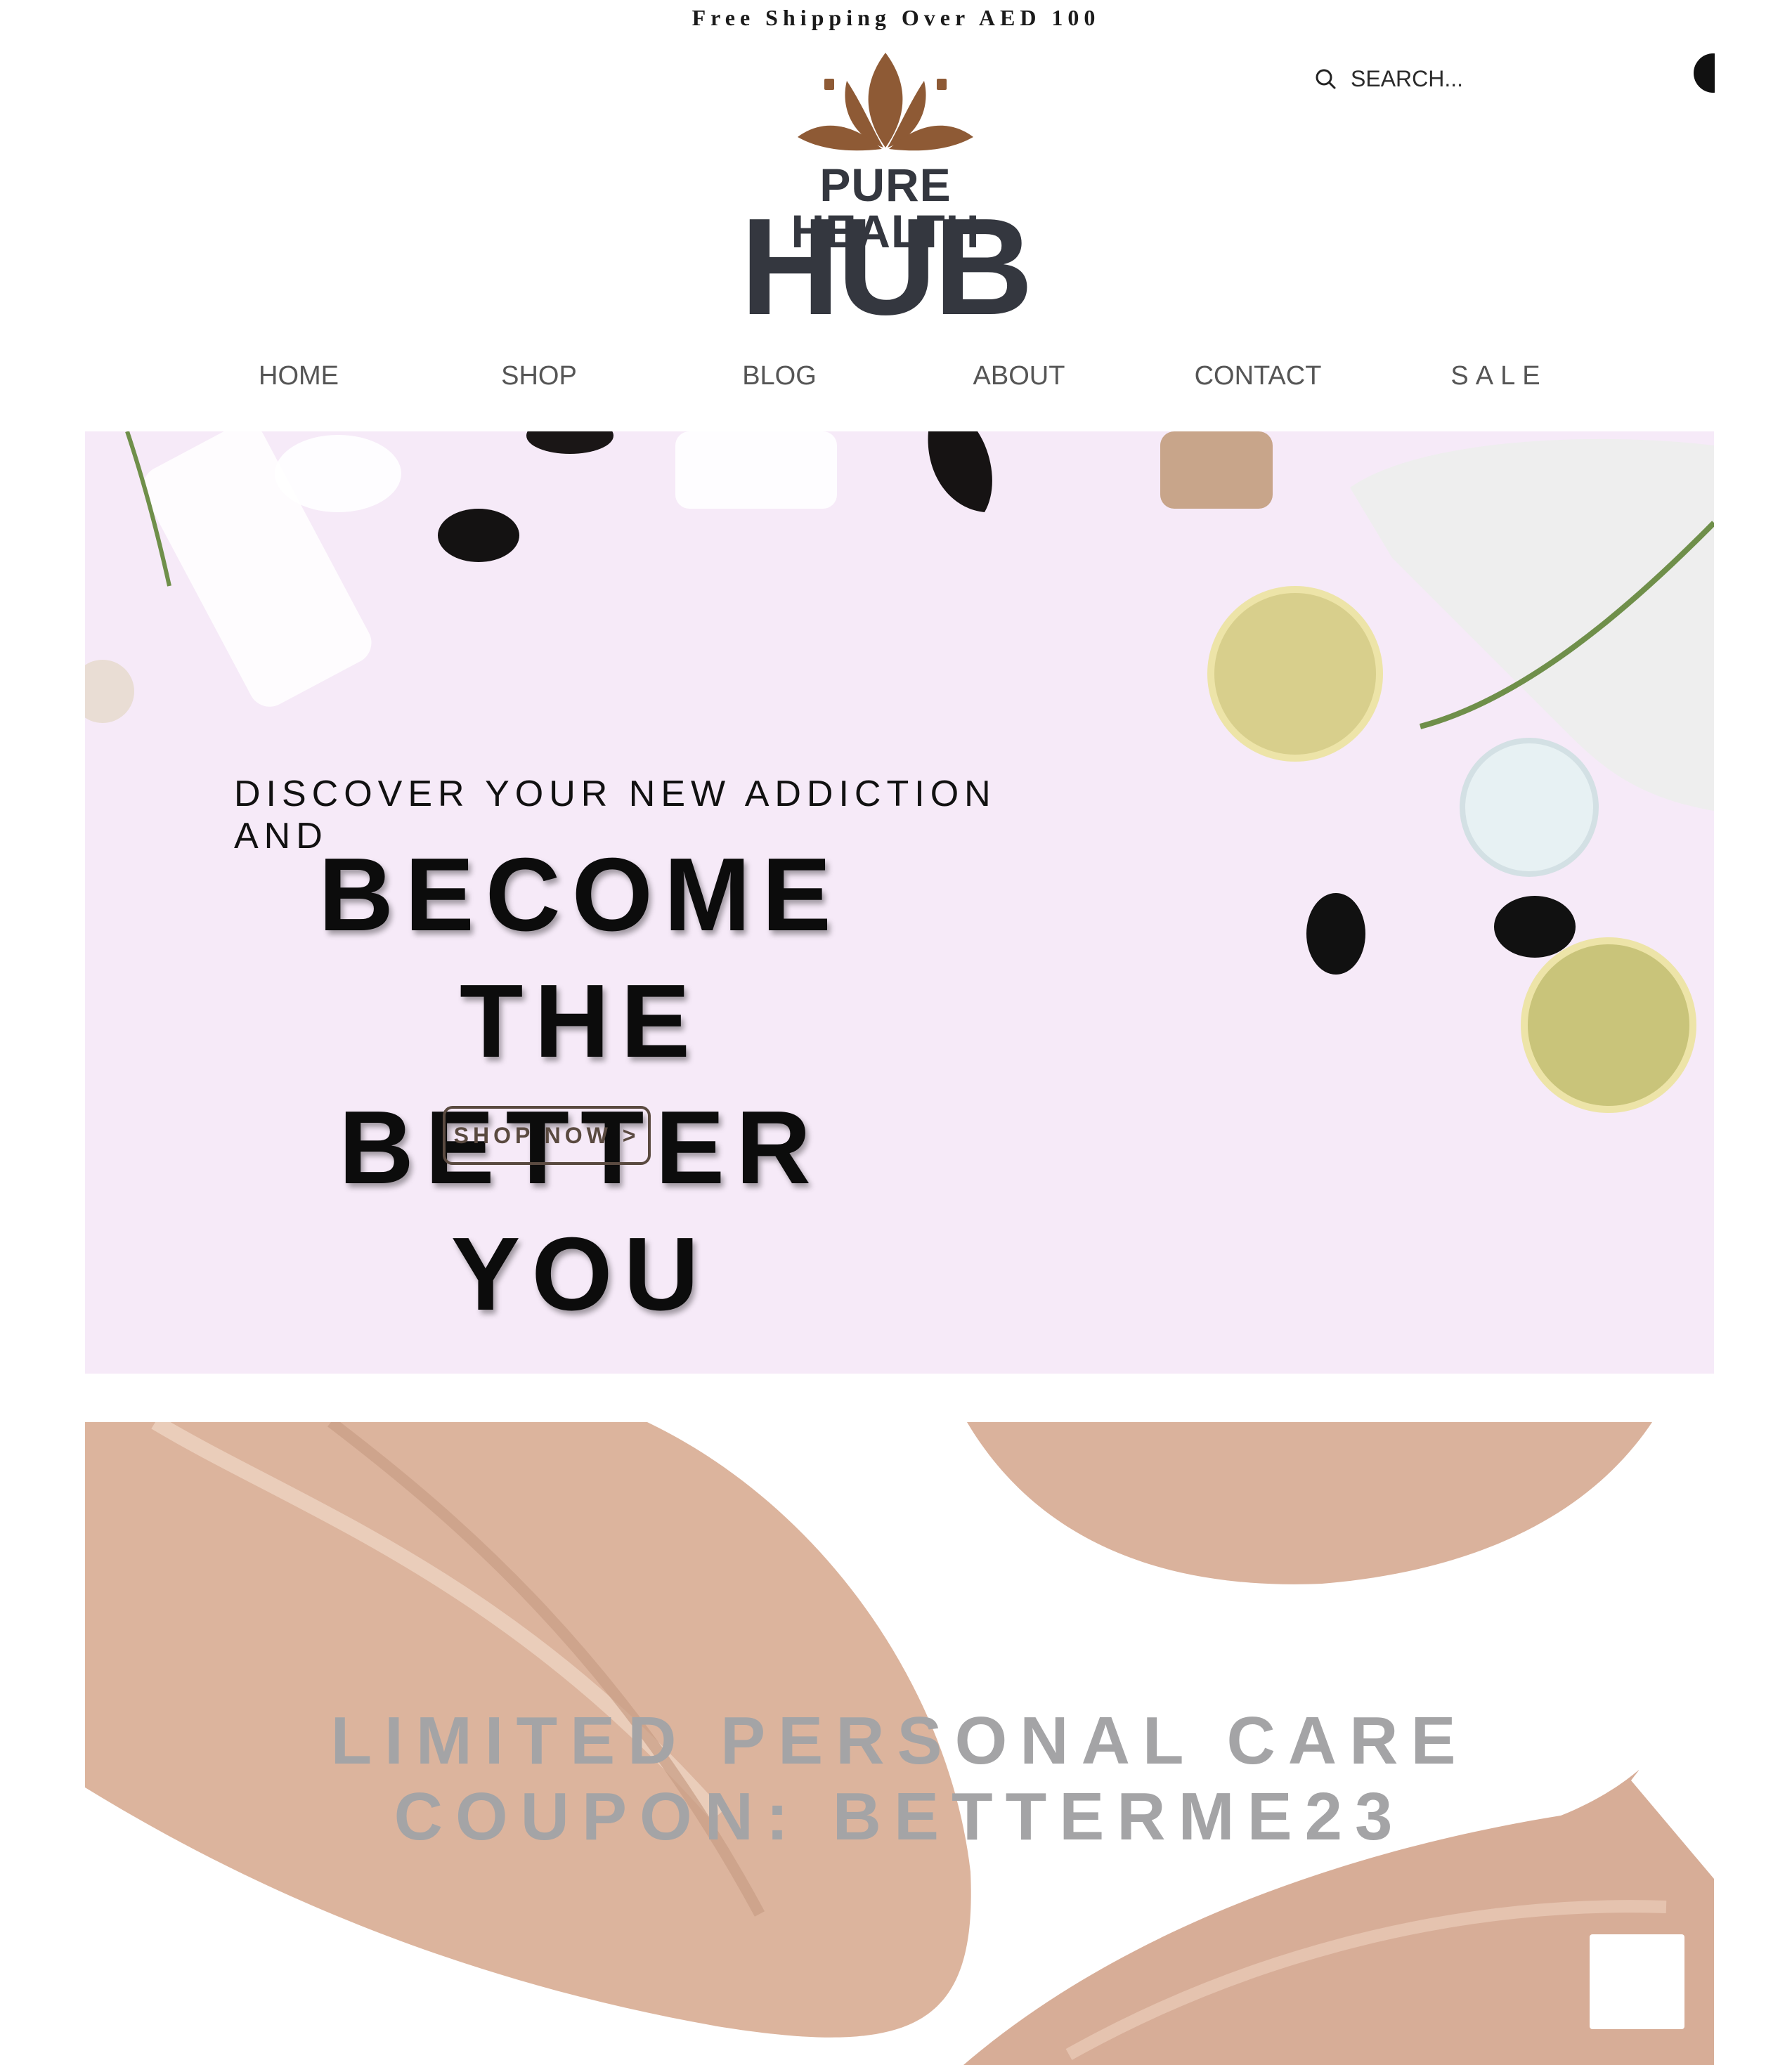 This screenshot has height=2065, width=1792. I want to click on coupon-line2: COUPON: BETTERME23, so click(899, 1816).